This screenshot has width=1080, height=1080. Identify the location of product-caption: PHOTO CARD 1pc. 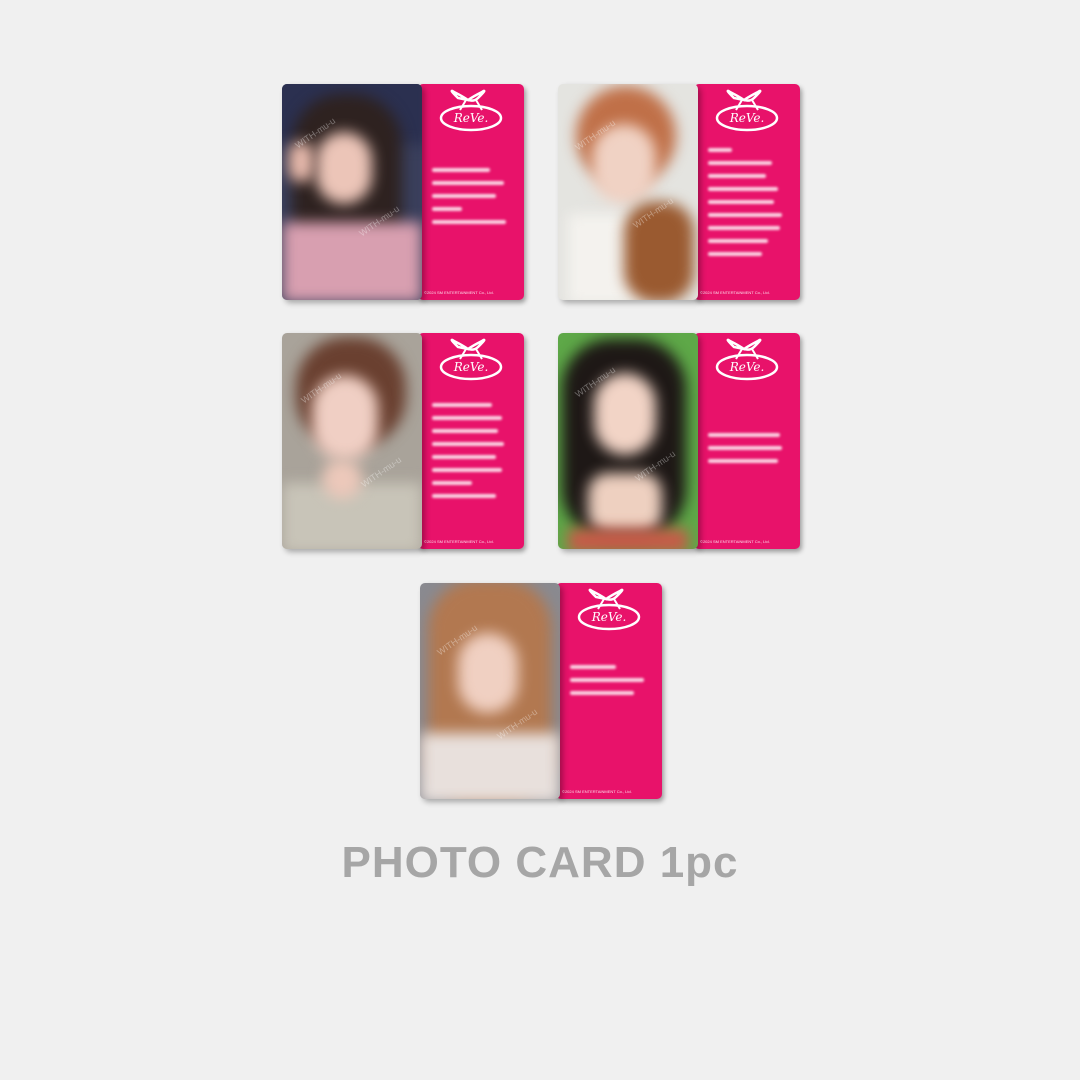
(540, 862).